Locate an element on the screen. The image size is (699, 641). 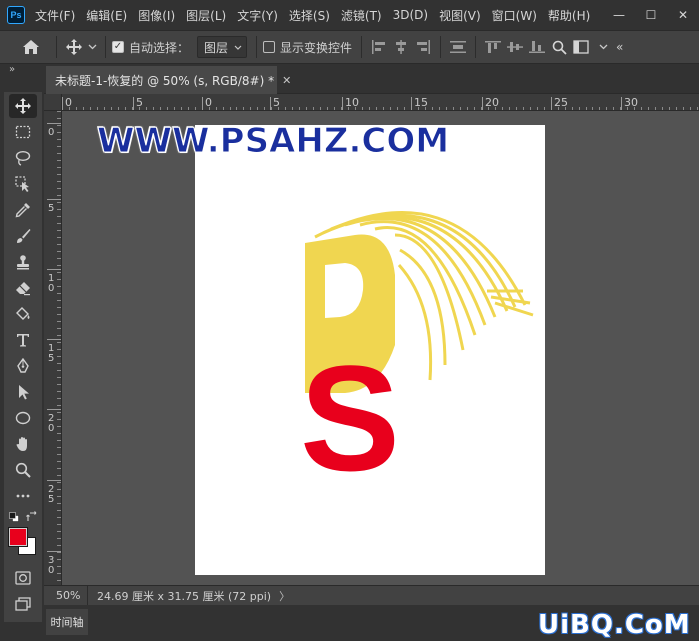
window-controls: — ☐ ✕ is located at coordinates (651, 15).